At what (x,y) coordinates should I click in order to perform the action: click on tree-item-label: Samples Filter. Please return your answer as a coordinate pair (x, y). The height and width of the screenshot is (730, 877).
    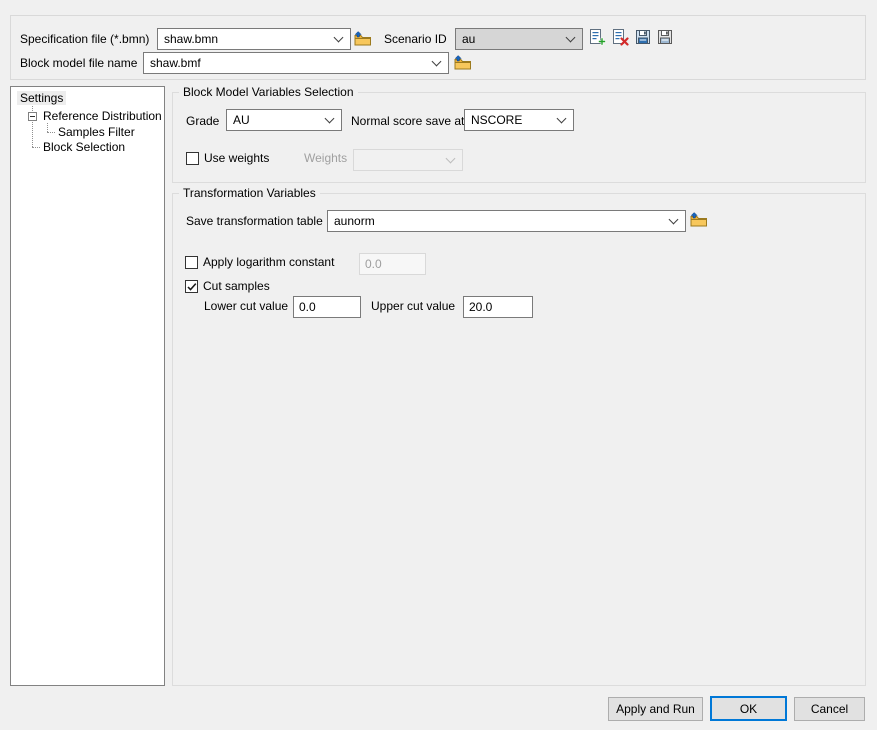
    Looking at the image, I should click on (96, 132).